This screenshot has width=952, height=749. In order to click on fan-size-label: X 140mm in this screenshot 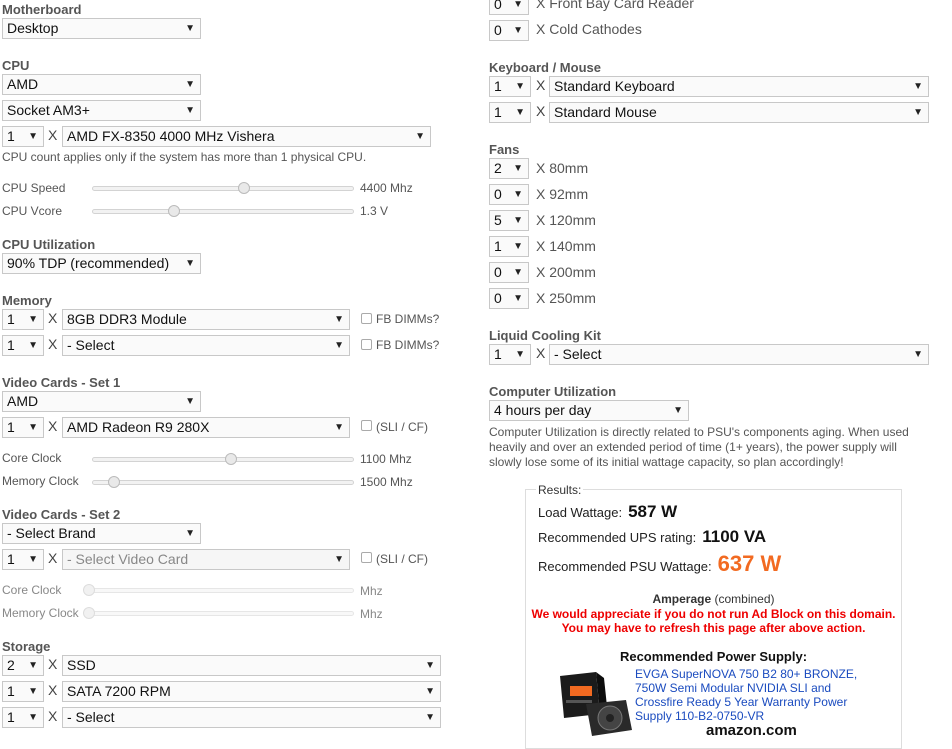, I will do `click(566, 246)`.